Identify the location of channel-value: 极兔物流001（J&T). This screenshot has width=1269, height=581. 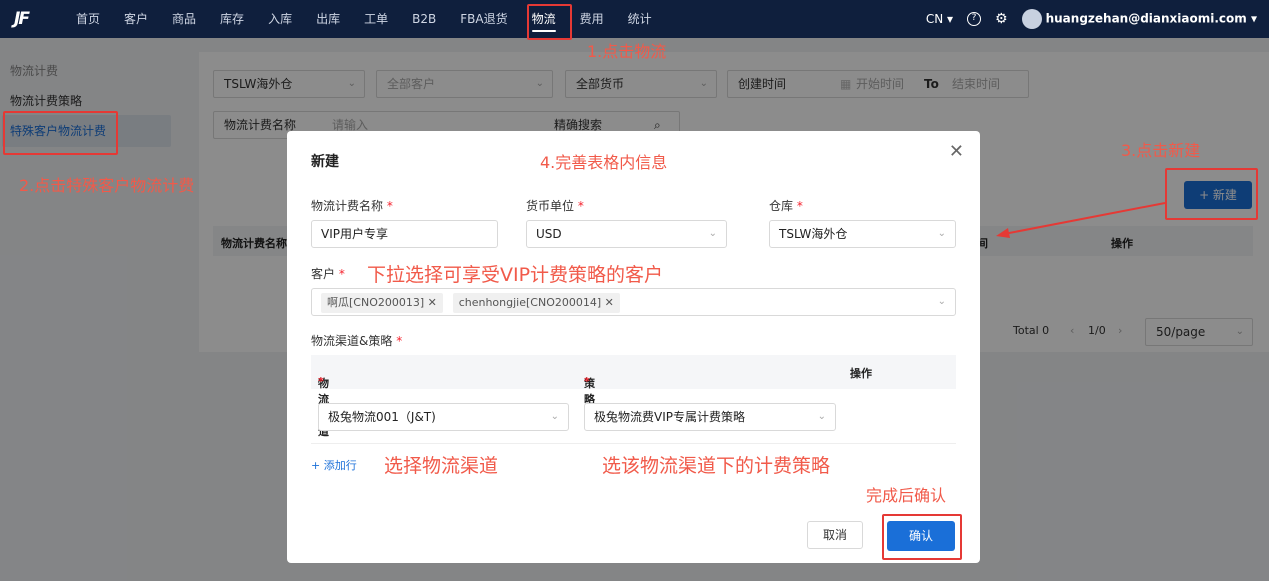
(382, 417).